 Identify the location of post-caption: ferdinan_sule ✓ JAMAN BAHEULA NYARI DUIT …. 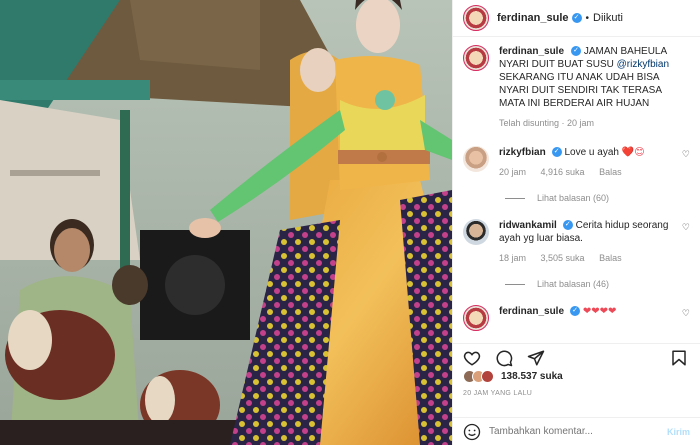
(576, 87).